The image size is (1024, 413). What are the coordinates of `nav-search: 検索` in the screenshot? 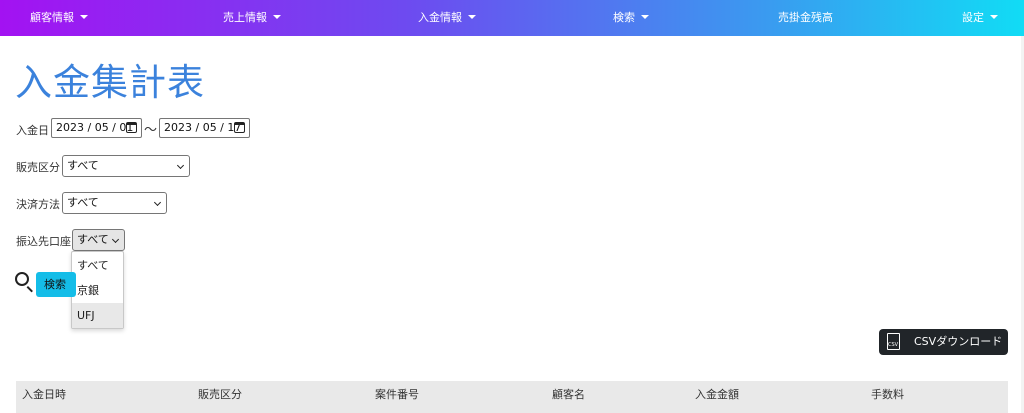 It's located at (631, 18).